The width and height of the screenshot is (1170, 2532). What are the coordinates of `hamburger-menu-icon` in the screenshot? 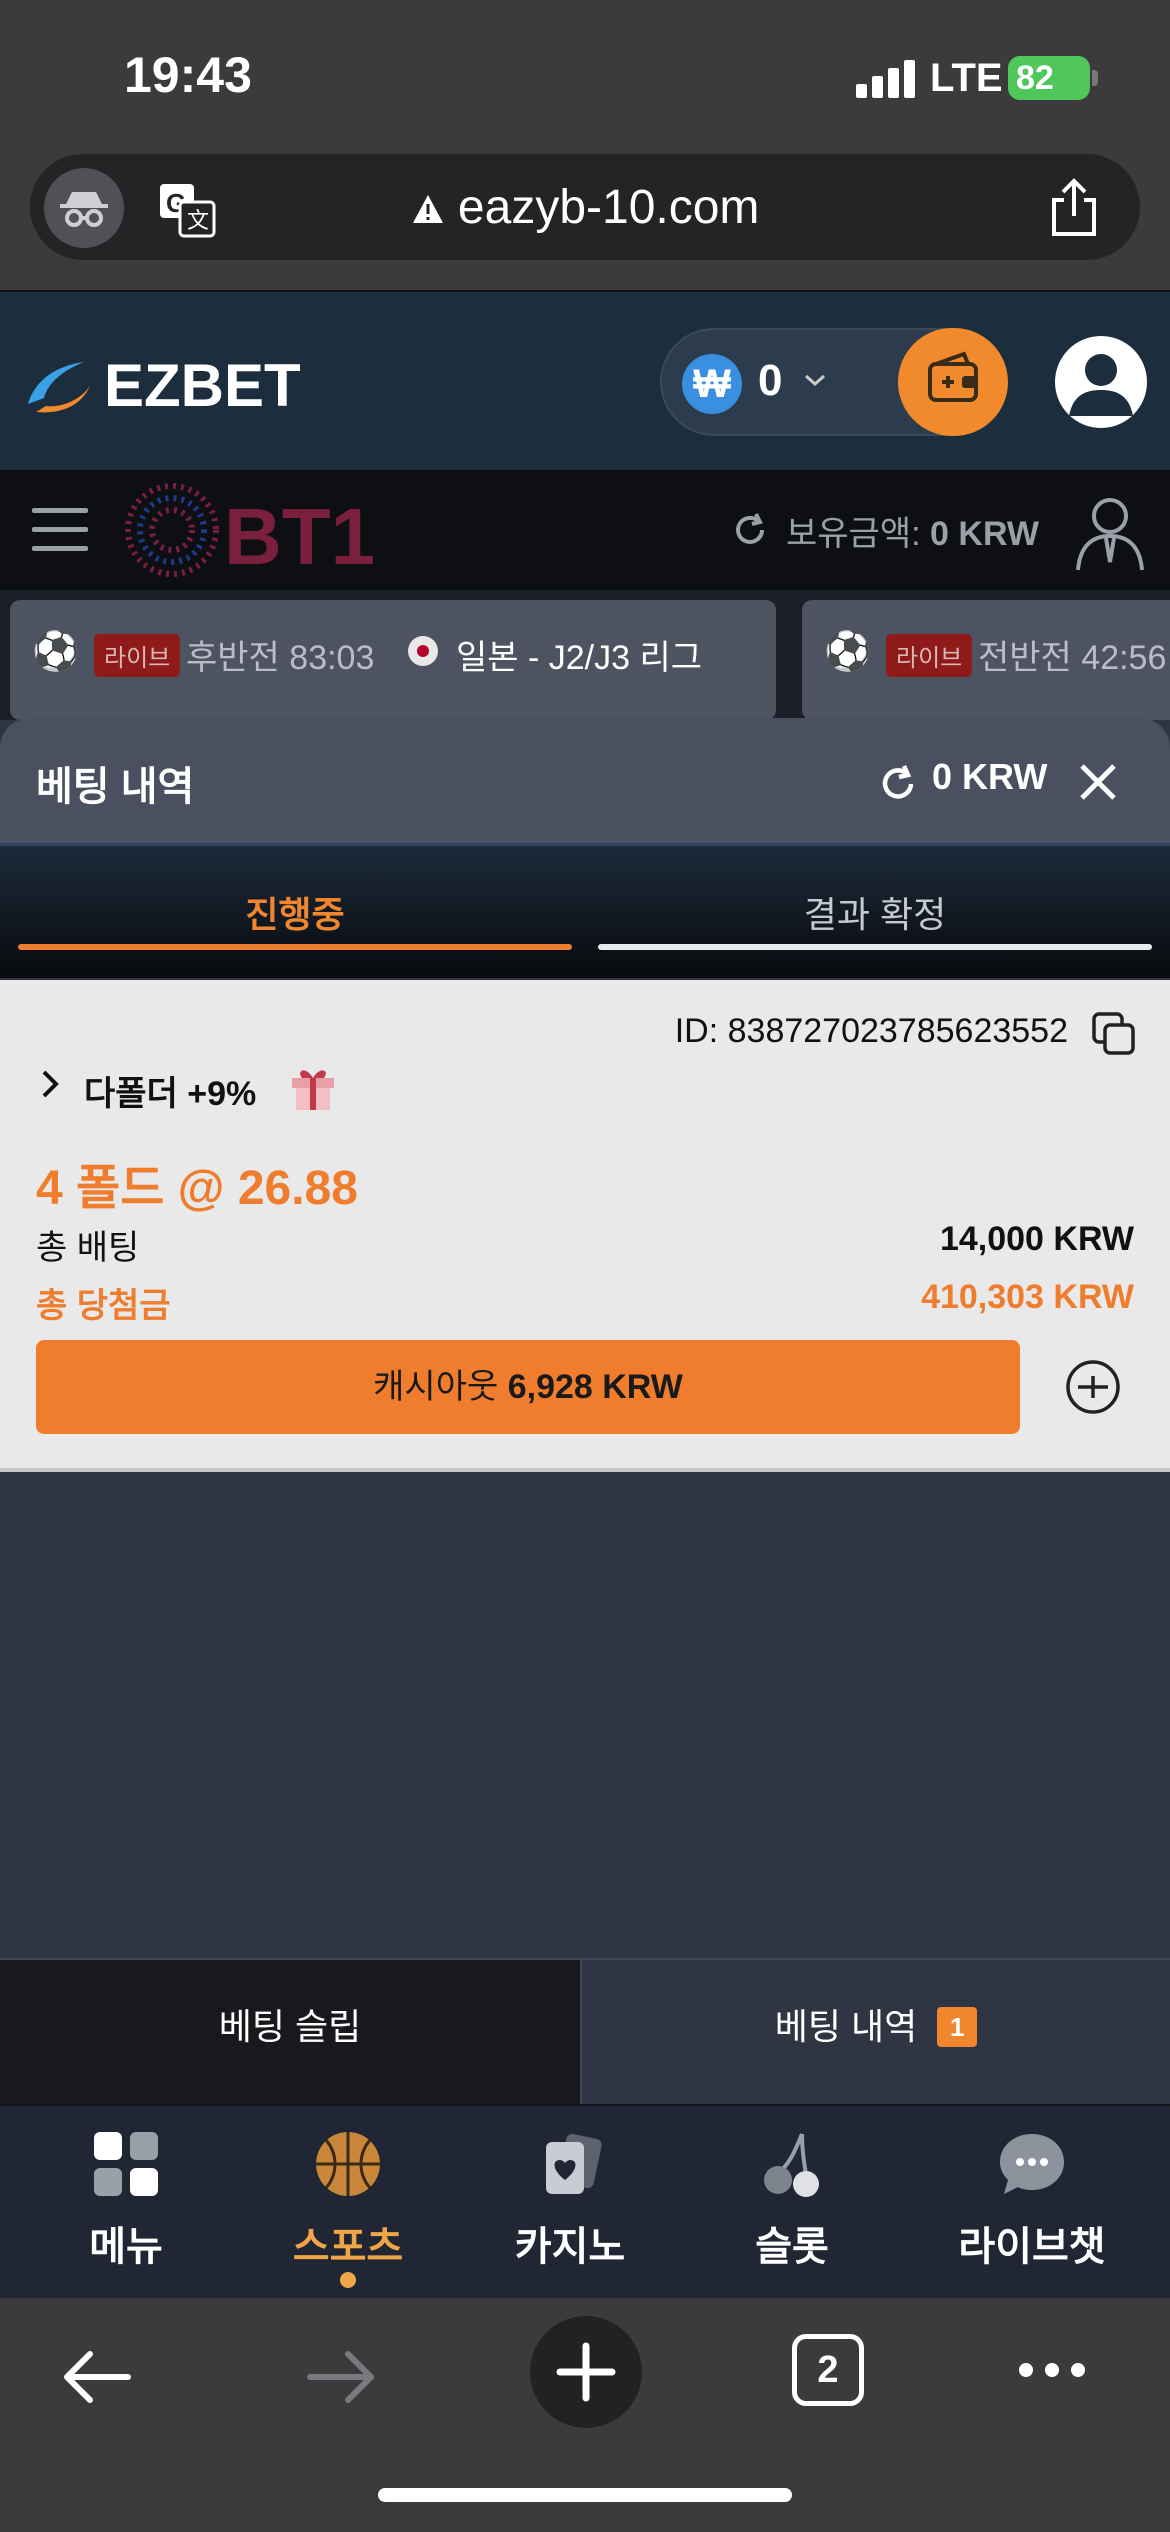 It's located at (60, 530).